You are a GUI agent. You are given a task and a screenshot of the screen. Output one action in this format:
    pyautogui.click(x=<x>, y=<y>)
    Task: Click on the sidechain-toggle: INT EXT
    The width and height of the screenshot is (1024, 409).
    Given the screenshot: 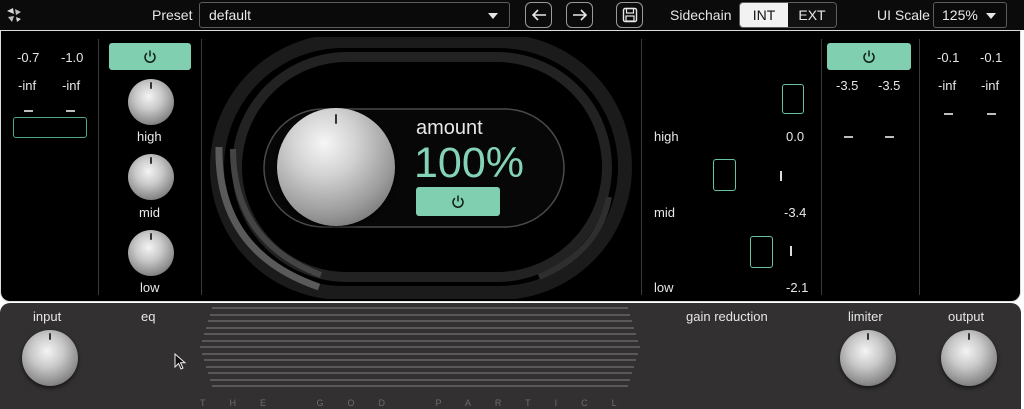 What is the action you would take?
    pyautogui.click(x=788, y=15)
    